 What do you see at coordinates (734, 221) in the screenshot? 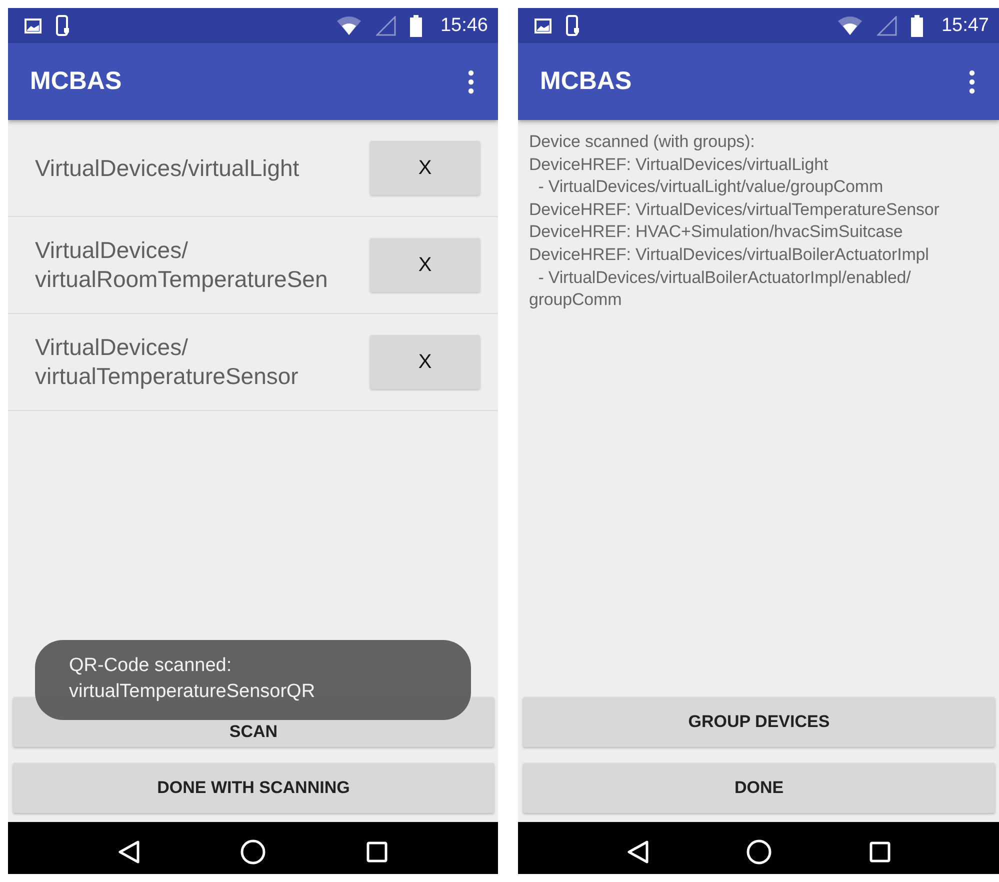
I see `scan-result-text: Device scanned (with groups): DeviceHREF: VirtualDevices/virtualLight - VirtualDevices/virtualLight/value/groupComm DeviceHREF: VirtualDevices/virtualTemperatureSensor DeviceHREF: HVAC+Simulation/hvacSimSuitcase DeviceHREF: VirtualDevices/virtualBoilerActuatorImpl - VirtualDevices/virtualBoilerActuatorImpl/enabled/ groupComm` at bounding box center [734, 221].